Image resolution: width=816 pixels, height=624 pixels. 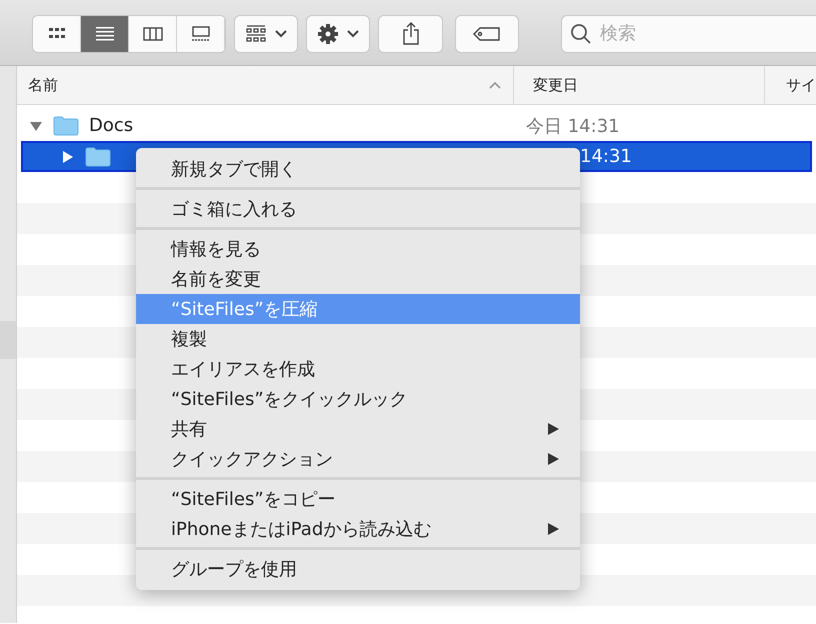 I want to click on file-name: Docs, so click(x=111, y=125).